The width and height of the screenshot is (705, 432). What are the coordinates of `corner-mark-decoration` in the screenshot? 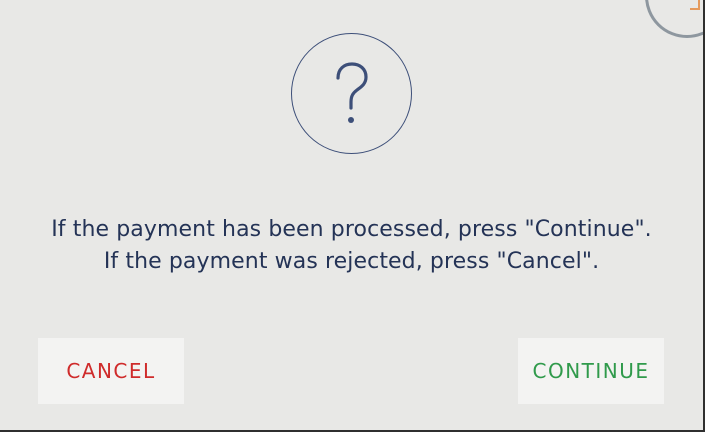 It's located at (695, 5).